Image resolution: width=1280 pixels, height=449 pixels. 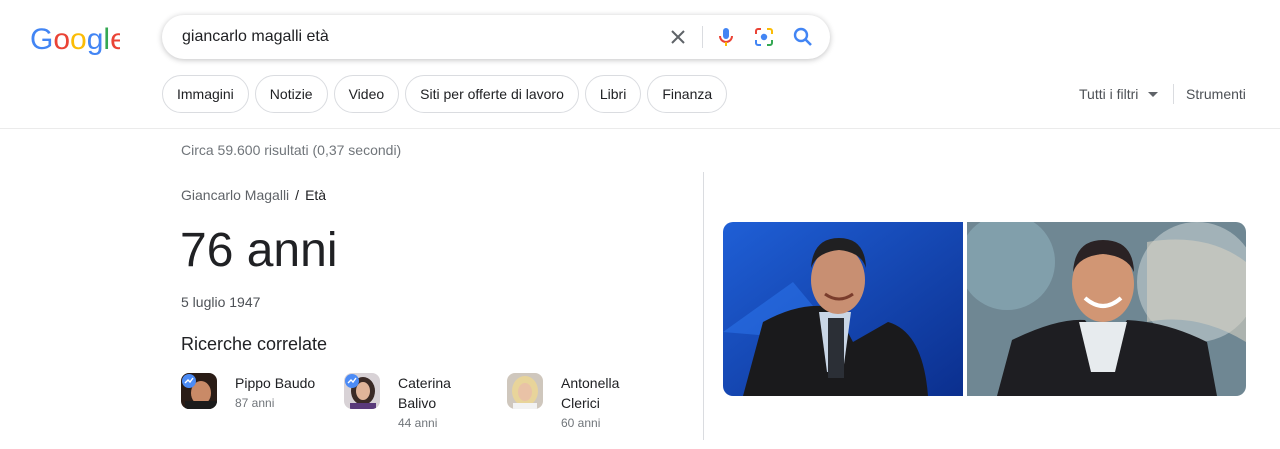 What do you see at coordinates (581, 423) in the screenshot?
I see `related-age: 60 anni` at bounding box center [581, 423].